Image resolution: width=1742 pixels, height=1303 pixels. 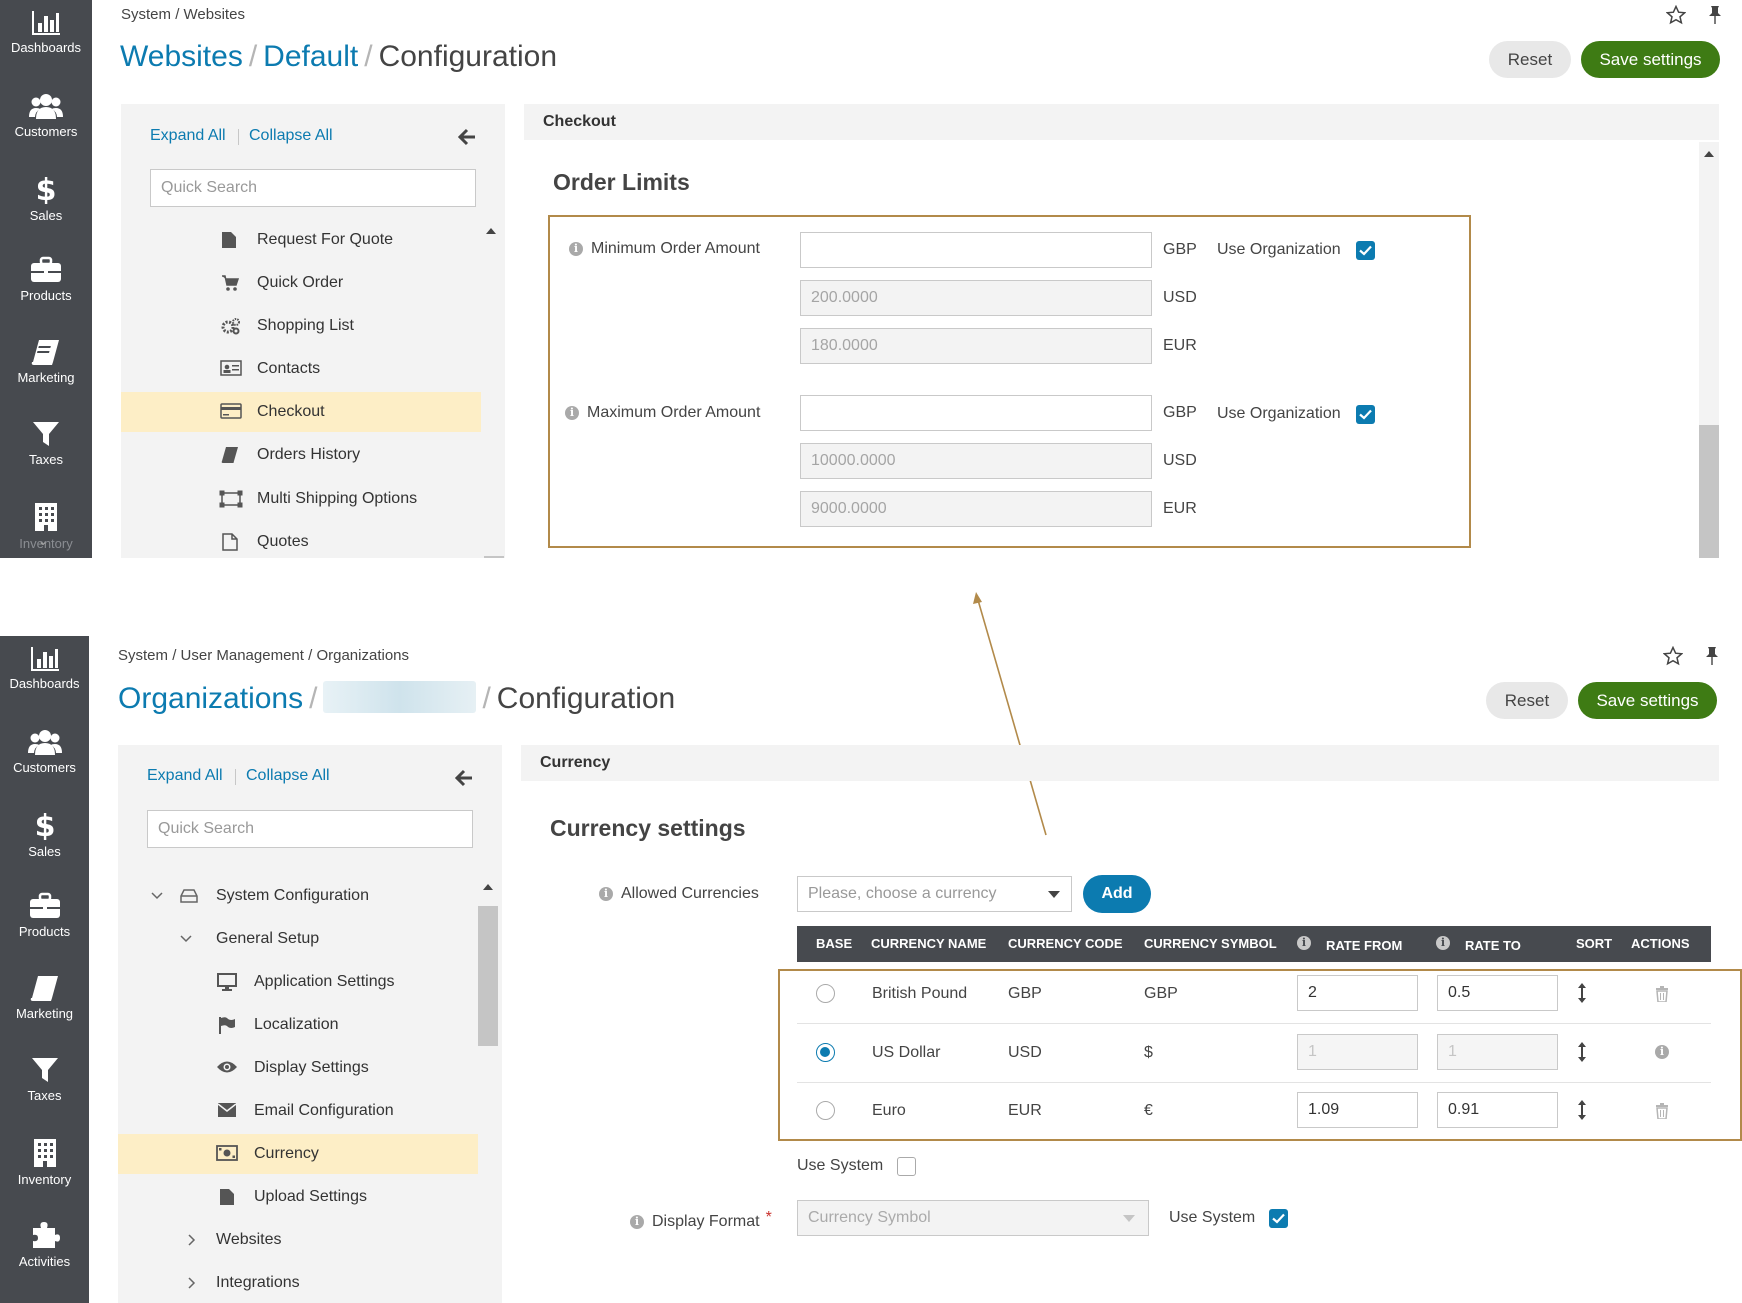 I want to click on title-link-websites: Websites, so click(x=181, y=56).